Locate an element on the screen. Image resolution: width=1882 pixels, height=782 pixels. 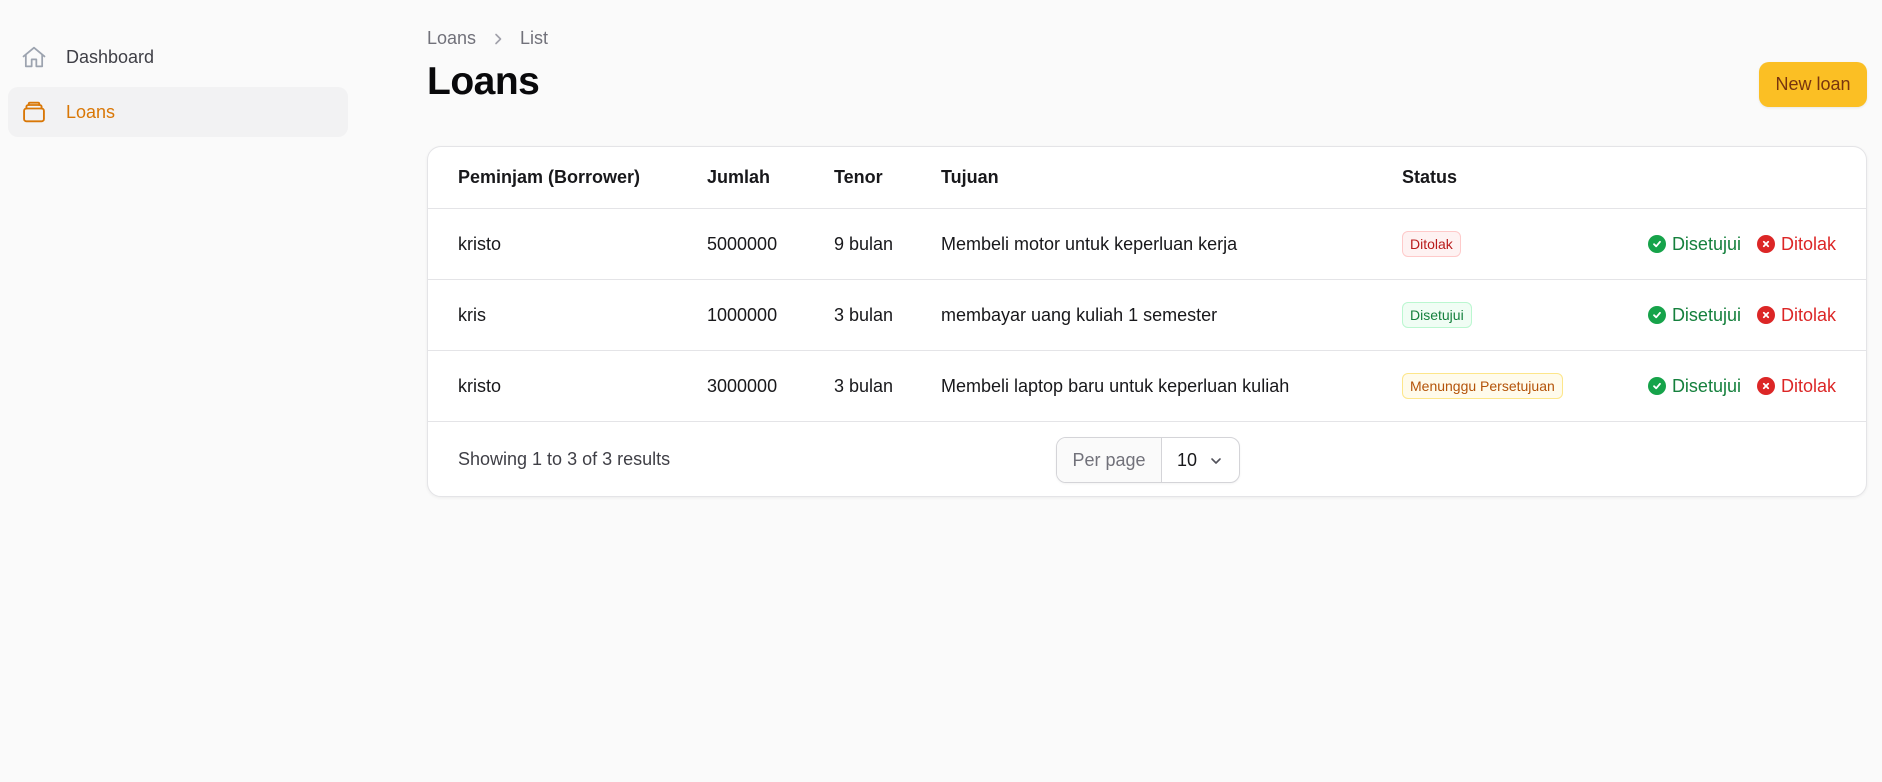
table-footer: Showing 1 to 3 of 3 results Per page 10 is located at coordinates (1147, 459).